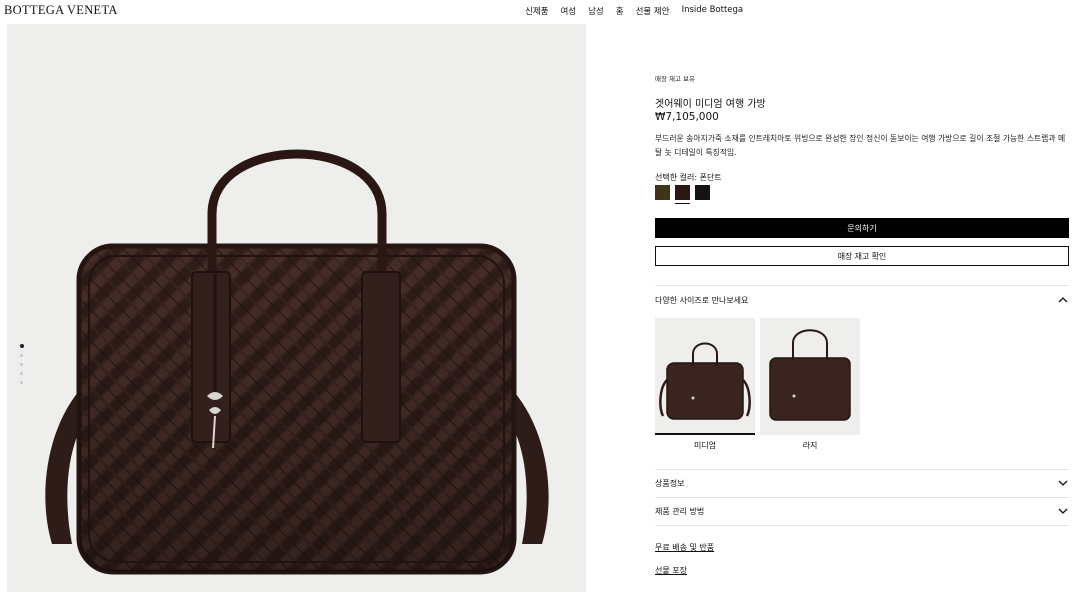 This screenshot has height=592, width=1080. What do you see at coordinates (662, 192) in the screenshot?
I see `swatch-olive` at bounding box center [662, 192].